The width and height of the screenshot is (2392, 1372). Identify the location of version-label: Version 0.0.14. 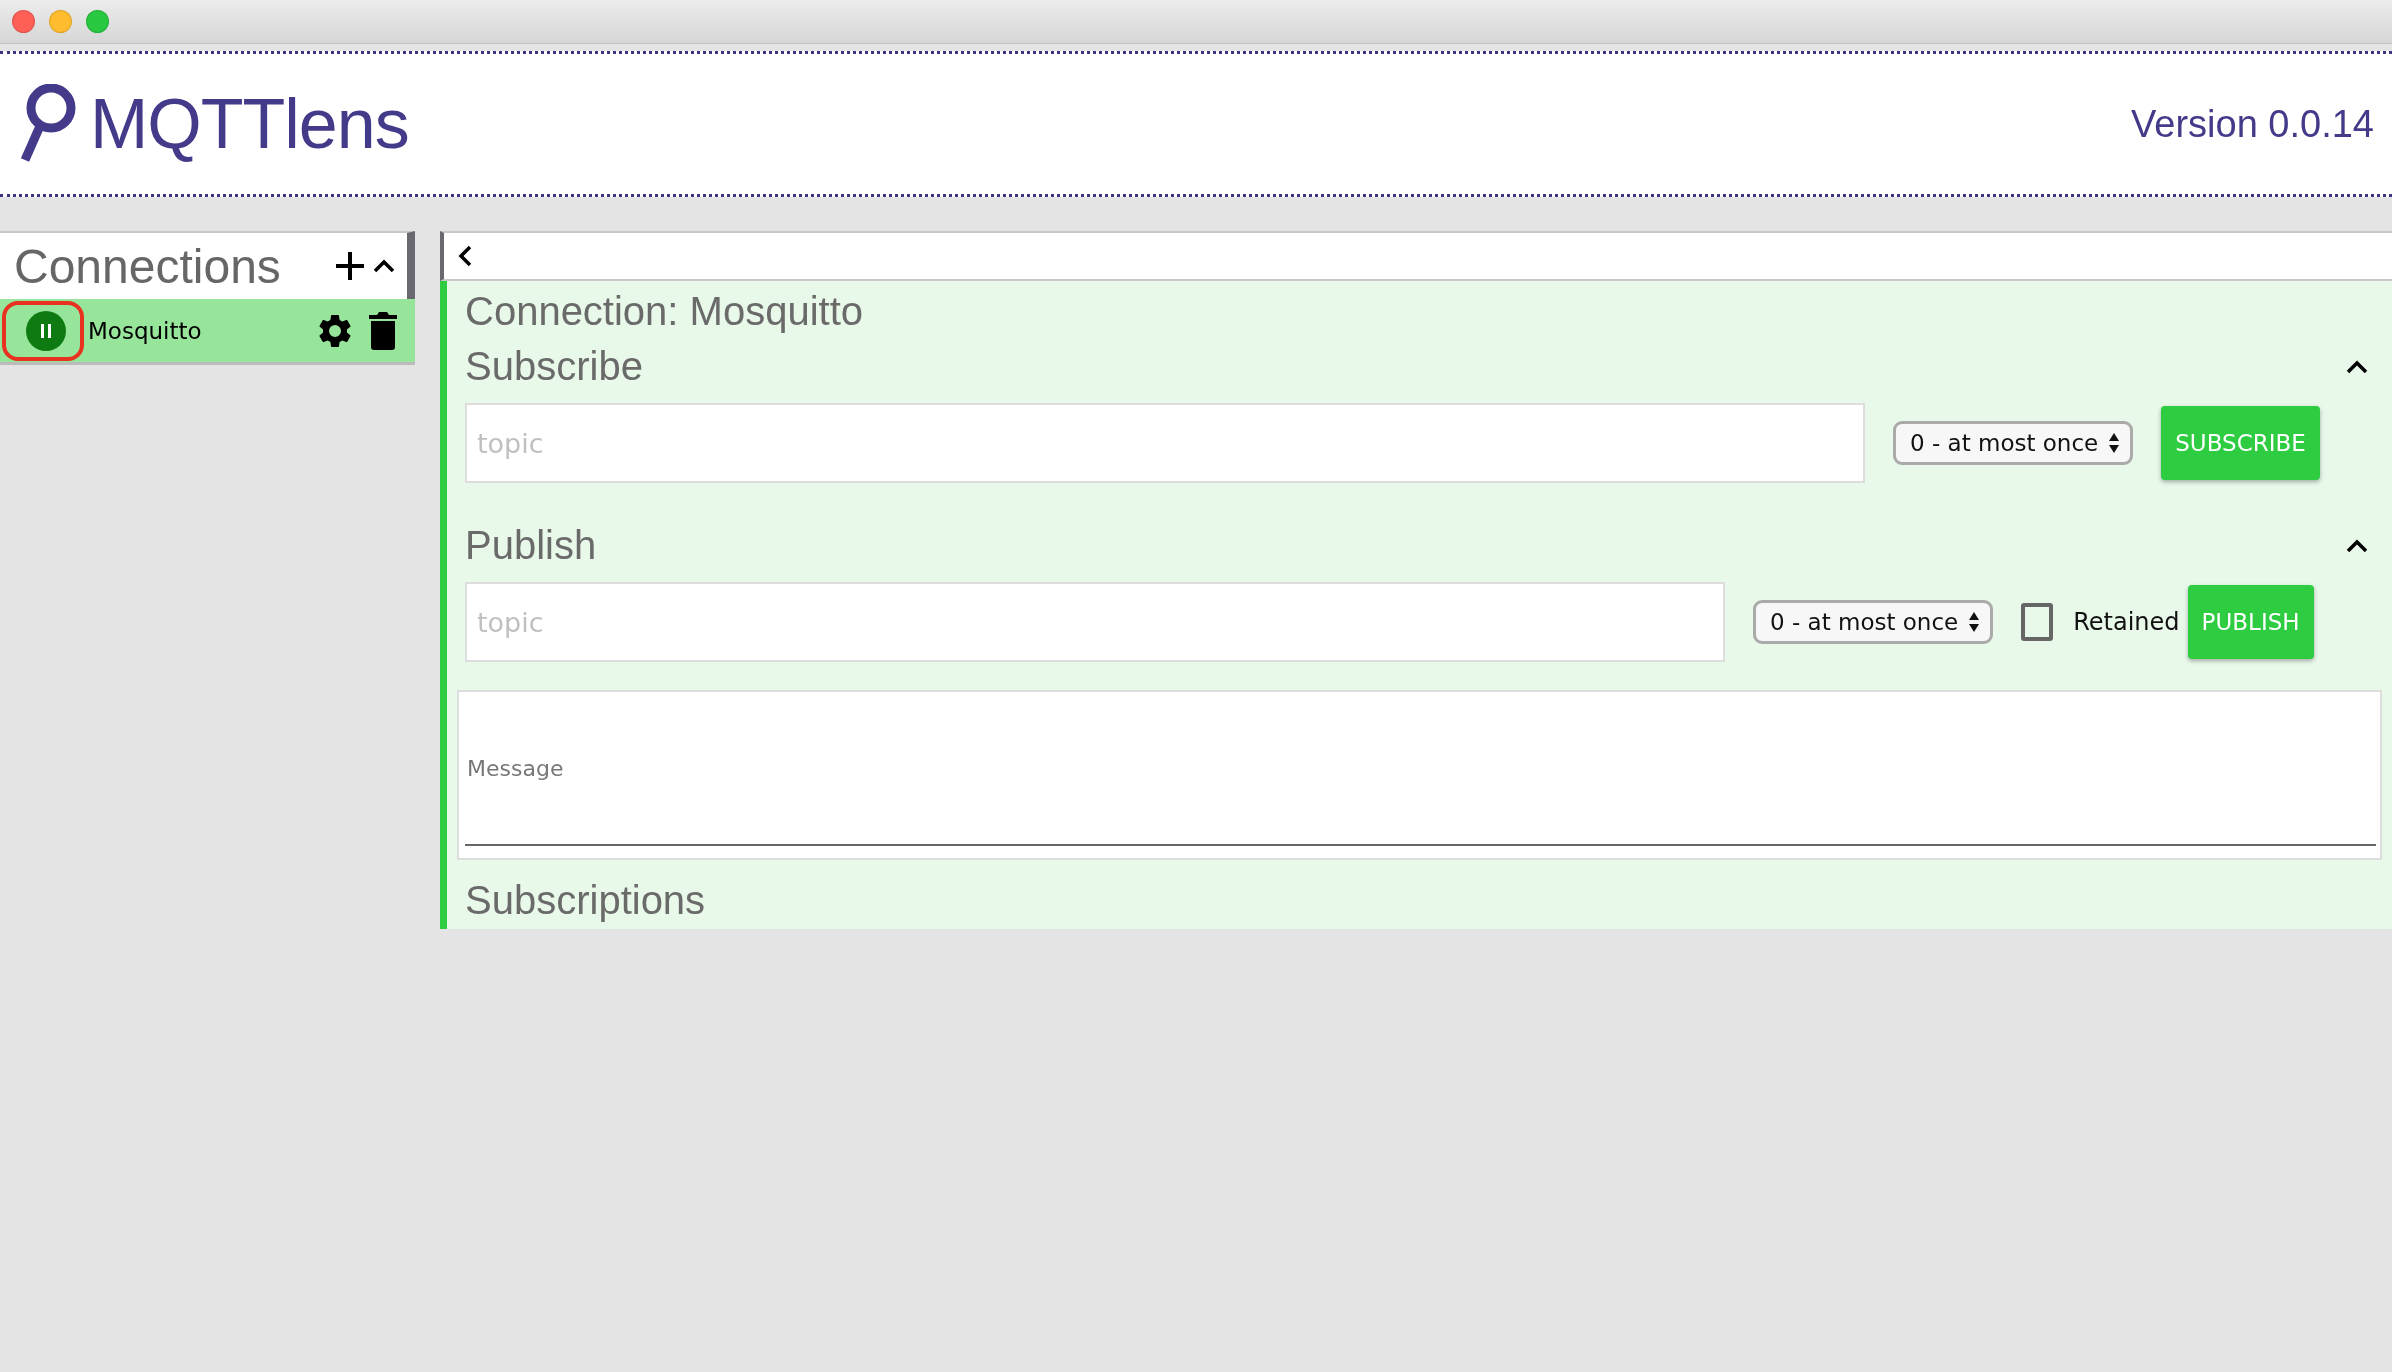
(2252, 124).